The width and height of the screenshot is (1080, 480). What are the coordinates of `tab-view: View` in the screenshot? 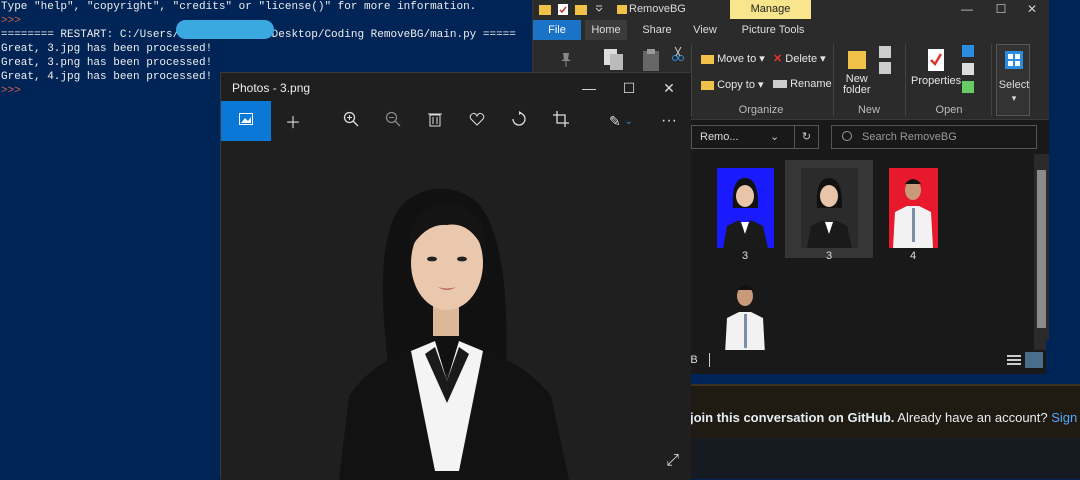 It's located at (705, 30).